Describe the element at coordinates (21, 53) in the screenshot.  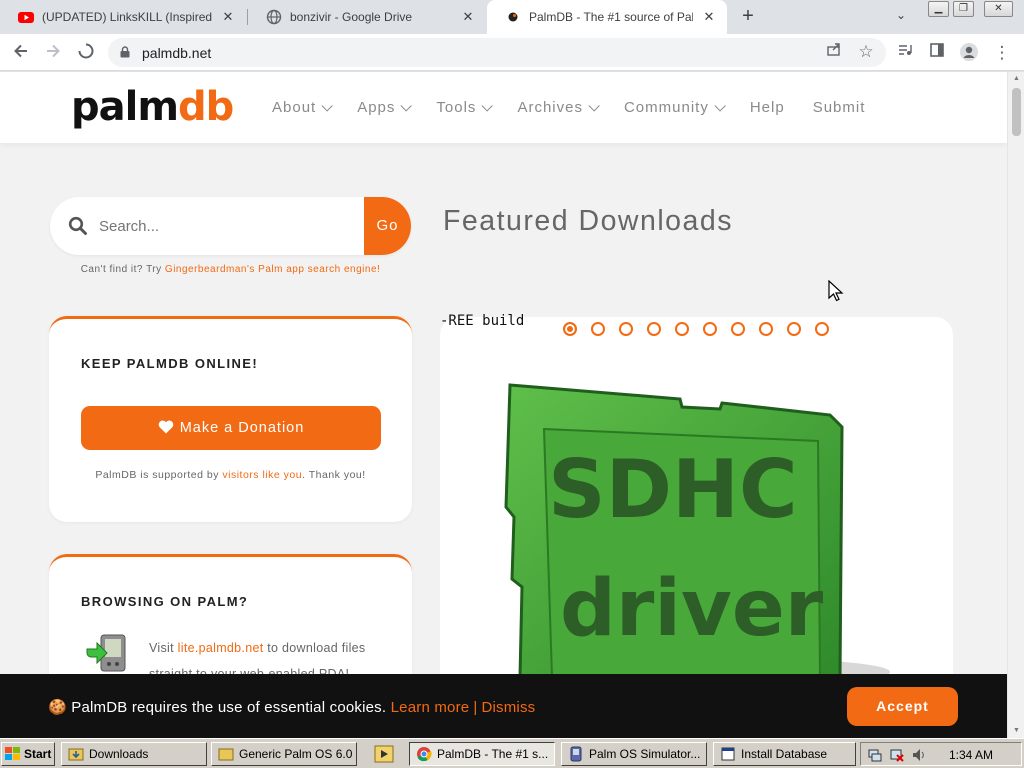
I see `back-arrow-icon` at that location.